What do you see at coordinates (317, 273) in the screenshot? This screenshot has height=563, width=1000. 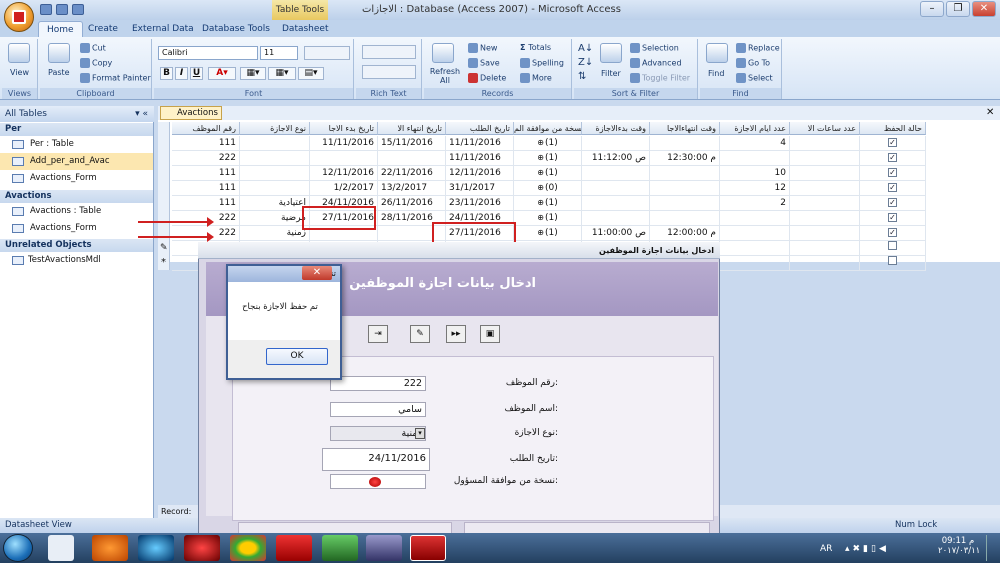 I see `message-close-button: ✕` at bounding box center [317, 273].